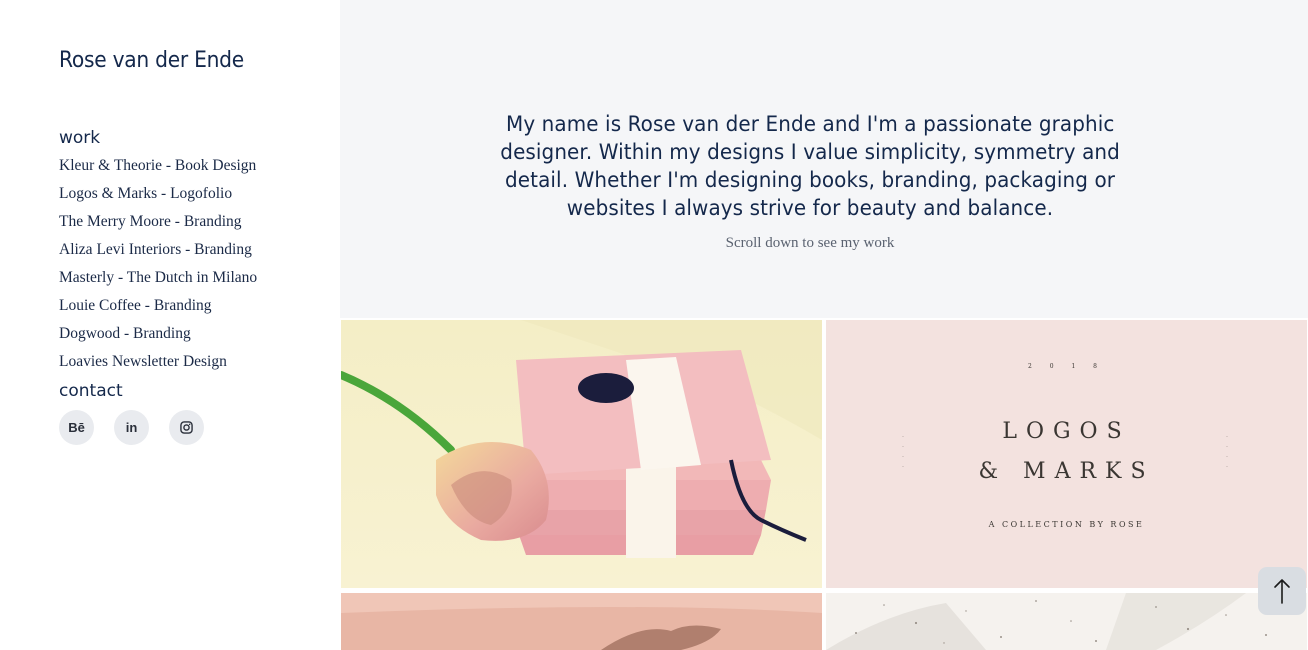 The image size is (1308, 650). I want to click on linkedin-icon: in, so click(131, 427).